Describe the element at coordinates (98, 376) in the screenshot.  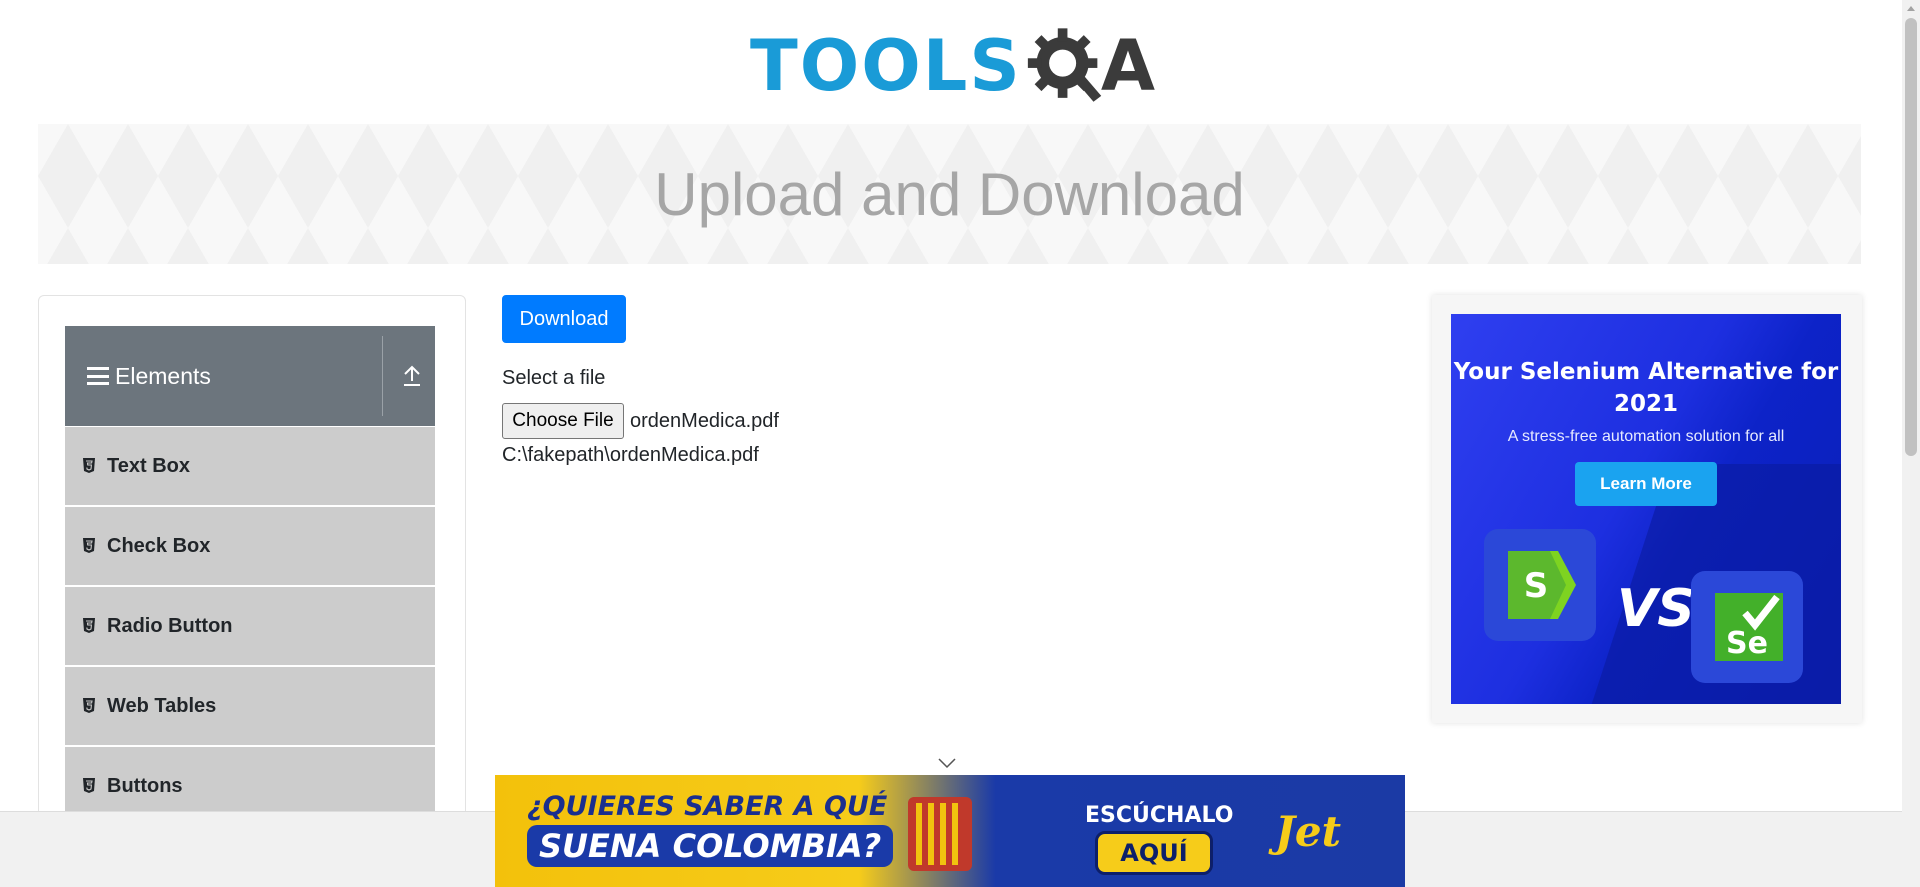
I see `hamburger-icon` at that location.